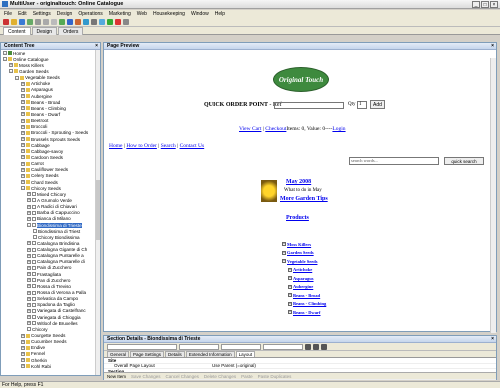  I want to click on tab-design: Design, so click(44, 31).